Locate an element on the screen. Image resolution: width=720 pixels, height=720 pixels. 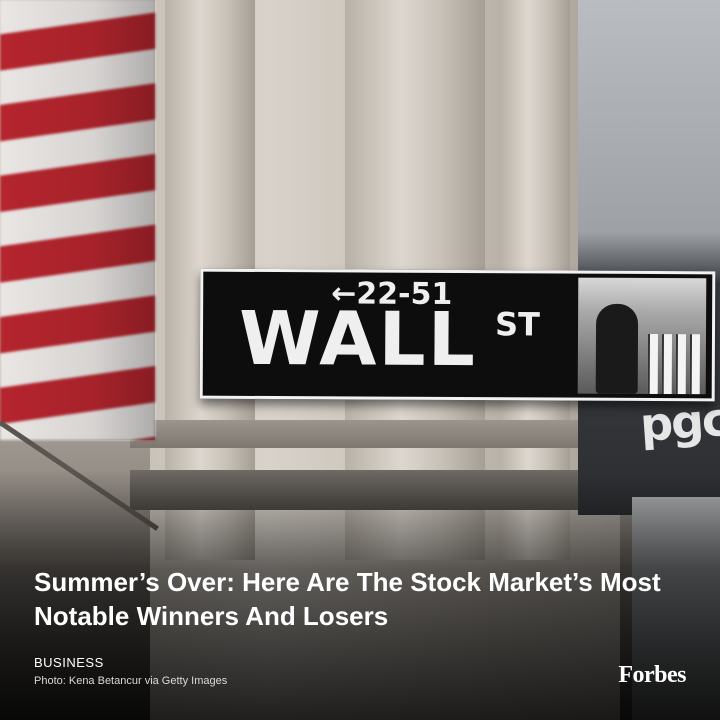
article-category: BUSINESS is located at coordinates (69, 662).